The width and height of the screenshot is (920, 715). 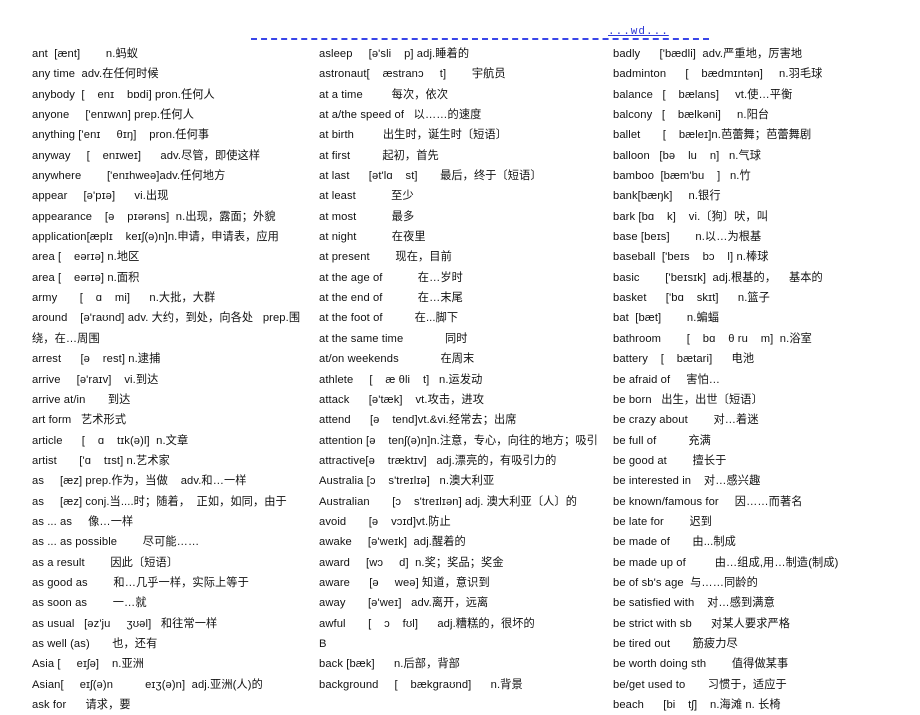 I want to click on vocabulary-entry: battery [ bætari] 电池, so click(x=684, y=359).